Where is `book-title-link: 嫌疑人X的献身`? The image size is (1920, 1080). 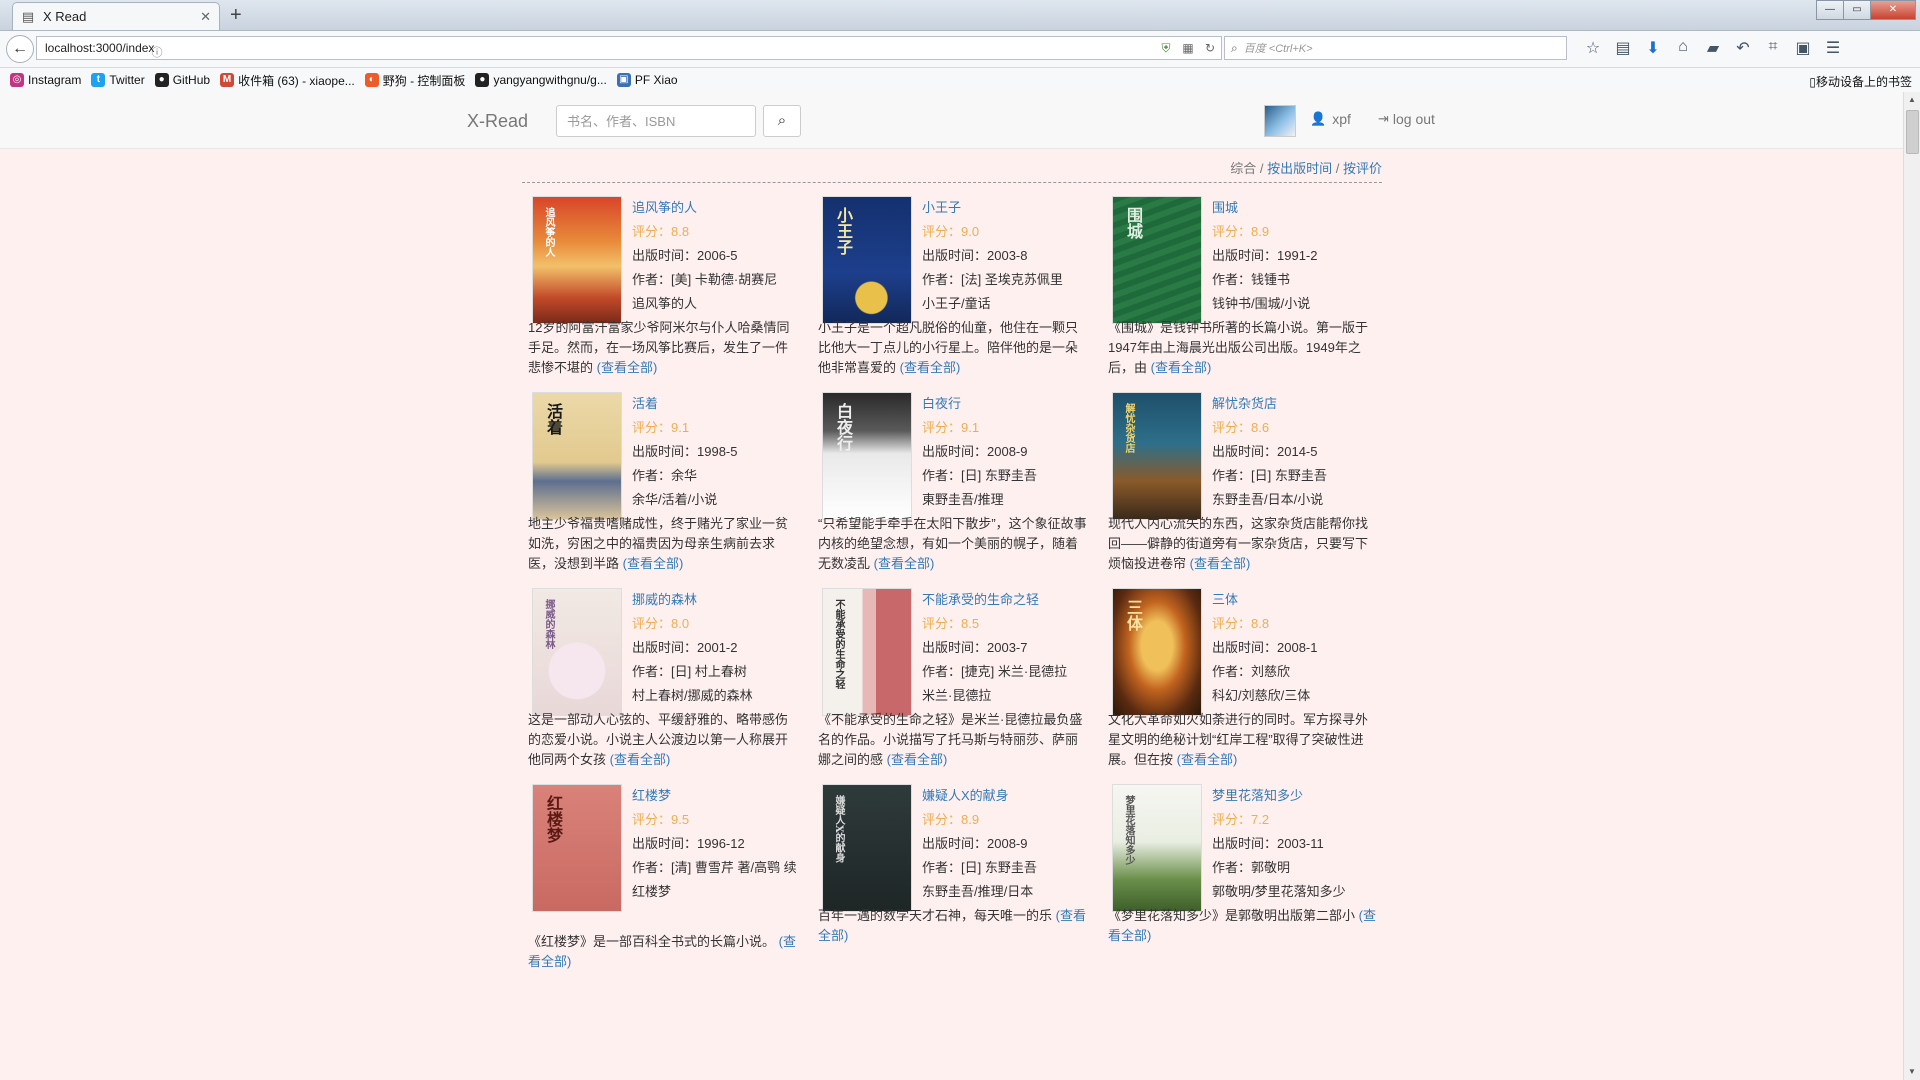
book-title-link: 嫌疑人X的献身 is located at coordinates (1007, 796).